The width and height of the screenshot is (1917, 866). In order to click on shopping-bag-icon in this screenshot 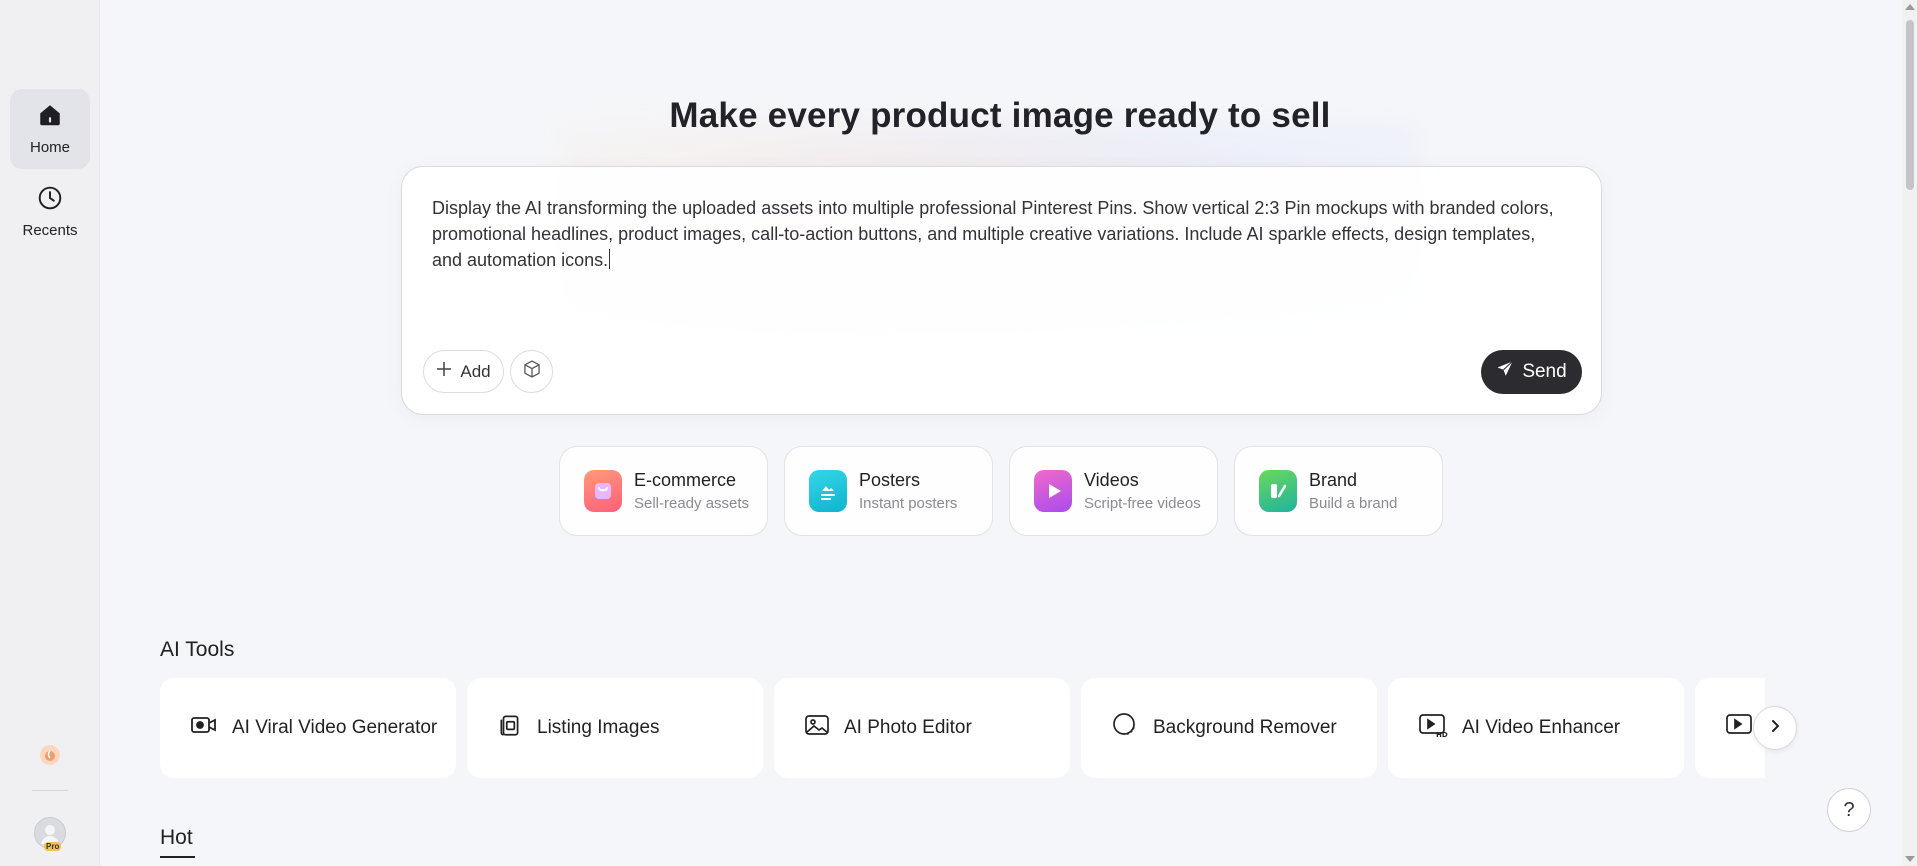, I will do `click(603, 491)`.